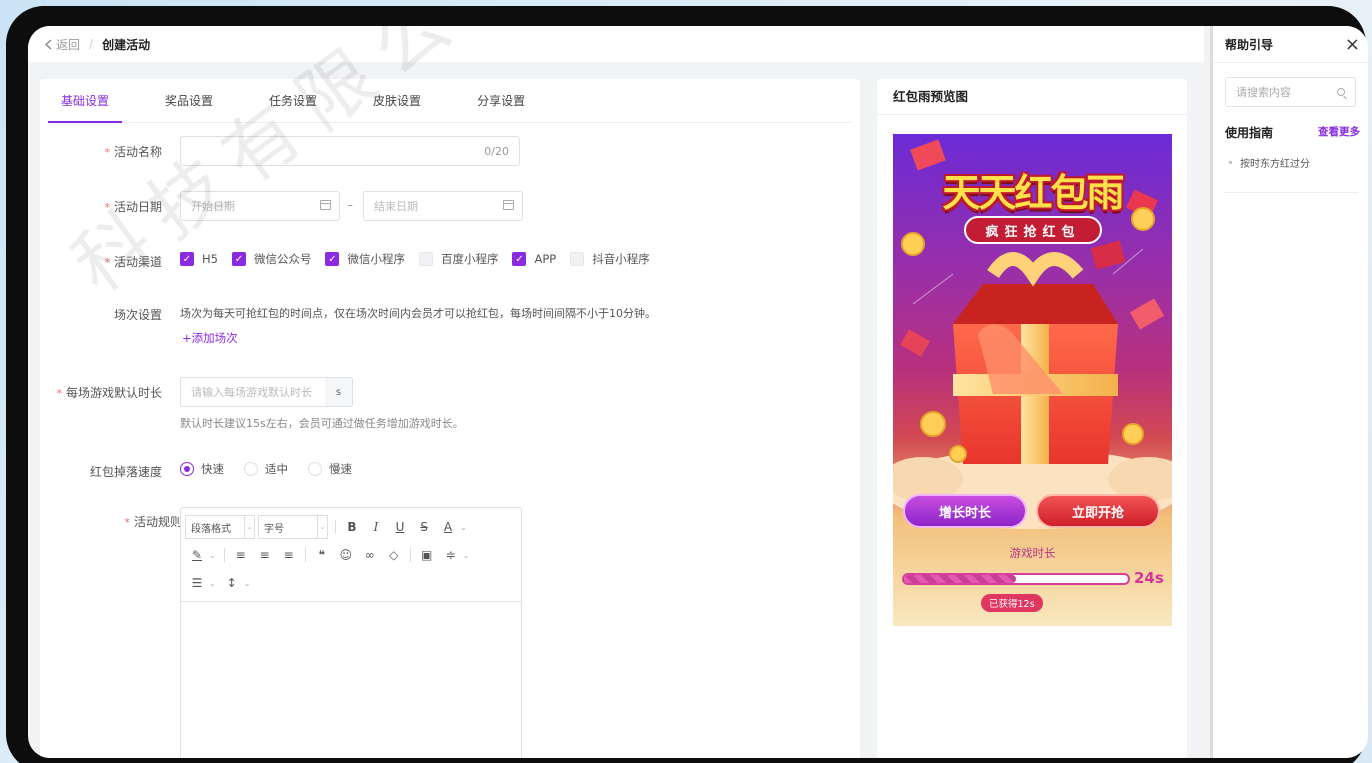 The image size is (1372, 763). I want to click on help-search-input: 请搜索内容, so click(1290, 92).